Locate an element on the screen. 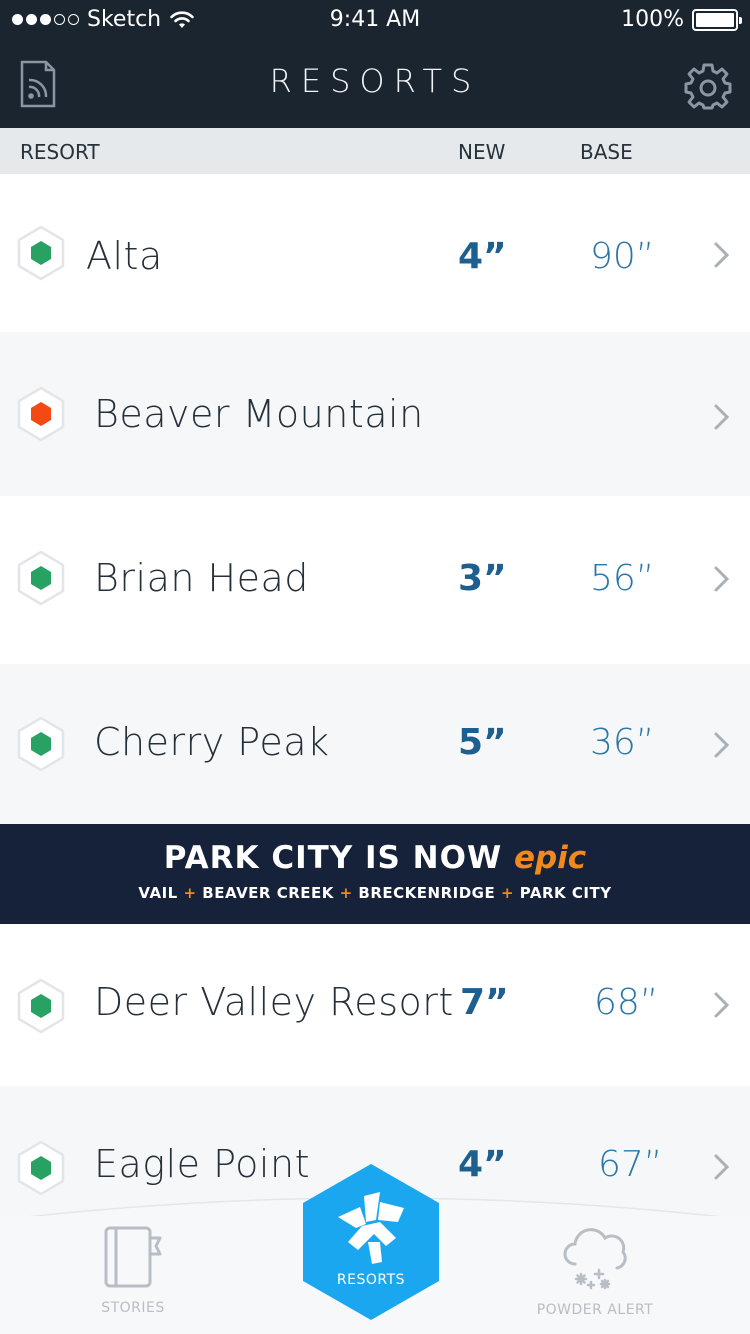  base-depth-value: 36” is located at coordinates (622, 742).